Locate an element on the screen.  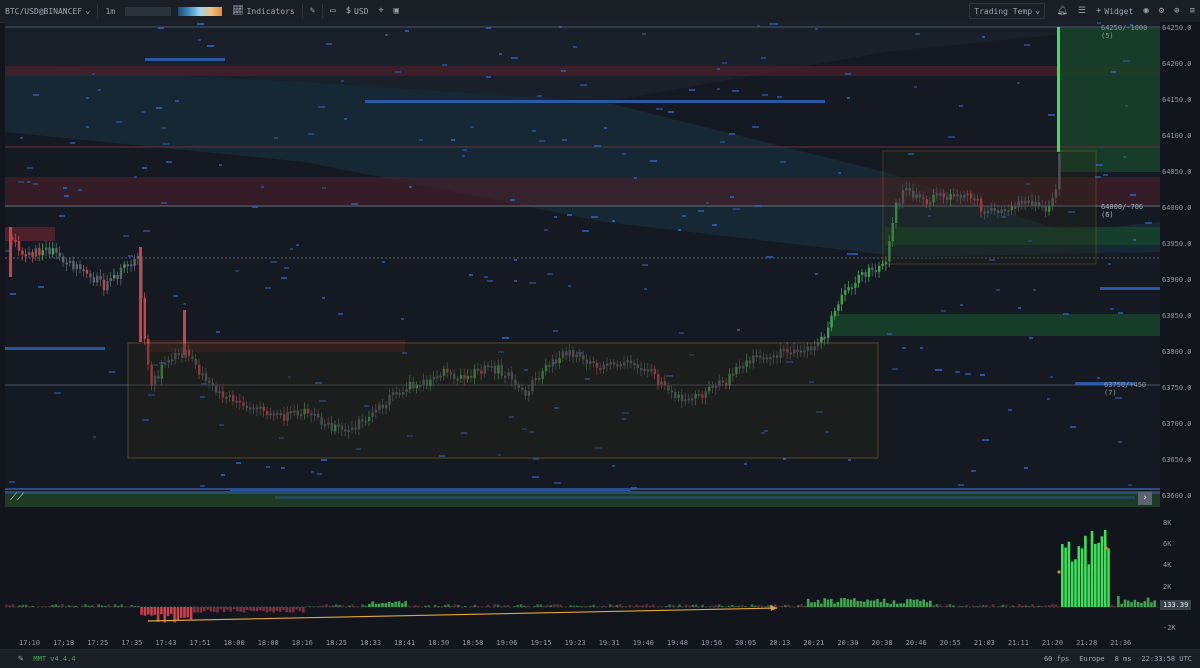
indicators-button: 📈︎ Indicators is located at coordinates (263, 11).